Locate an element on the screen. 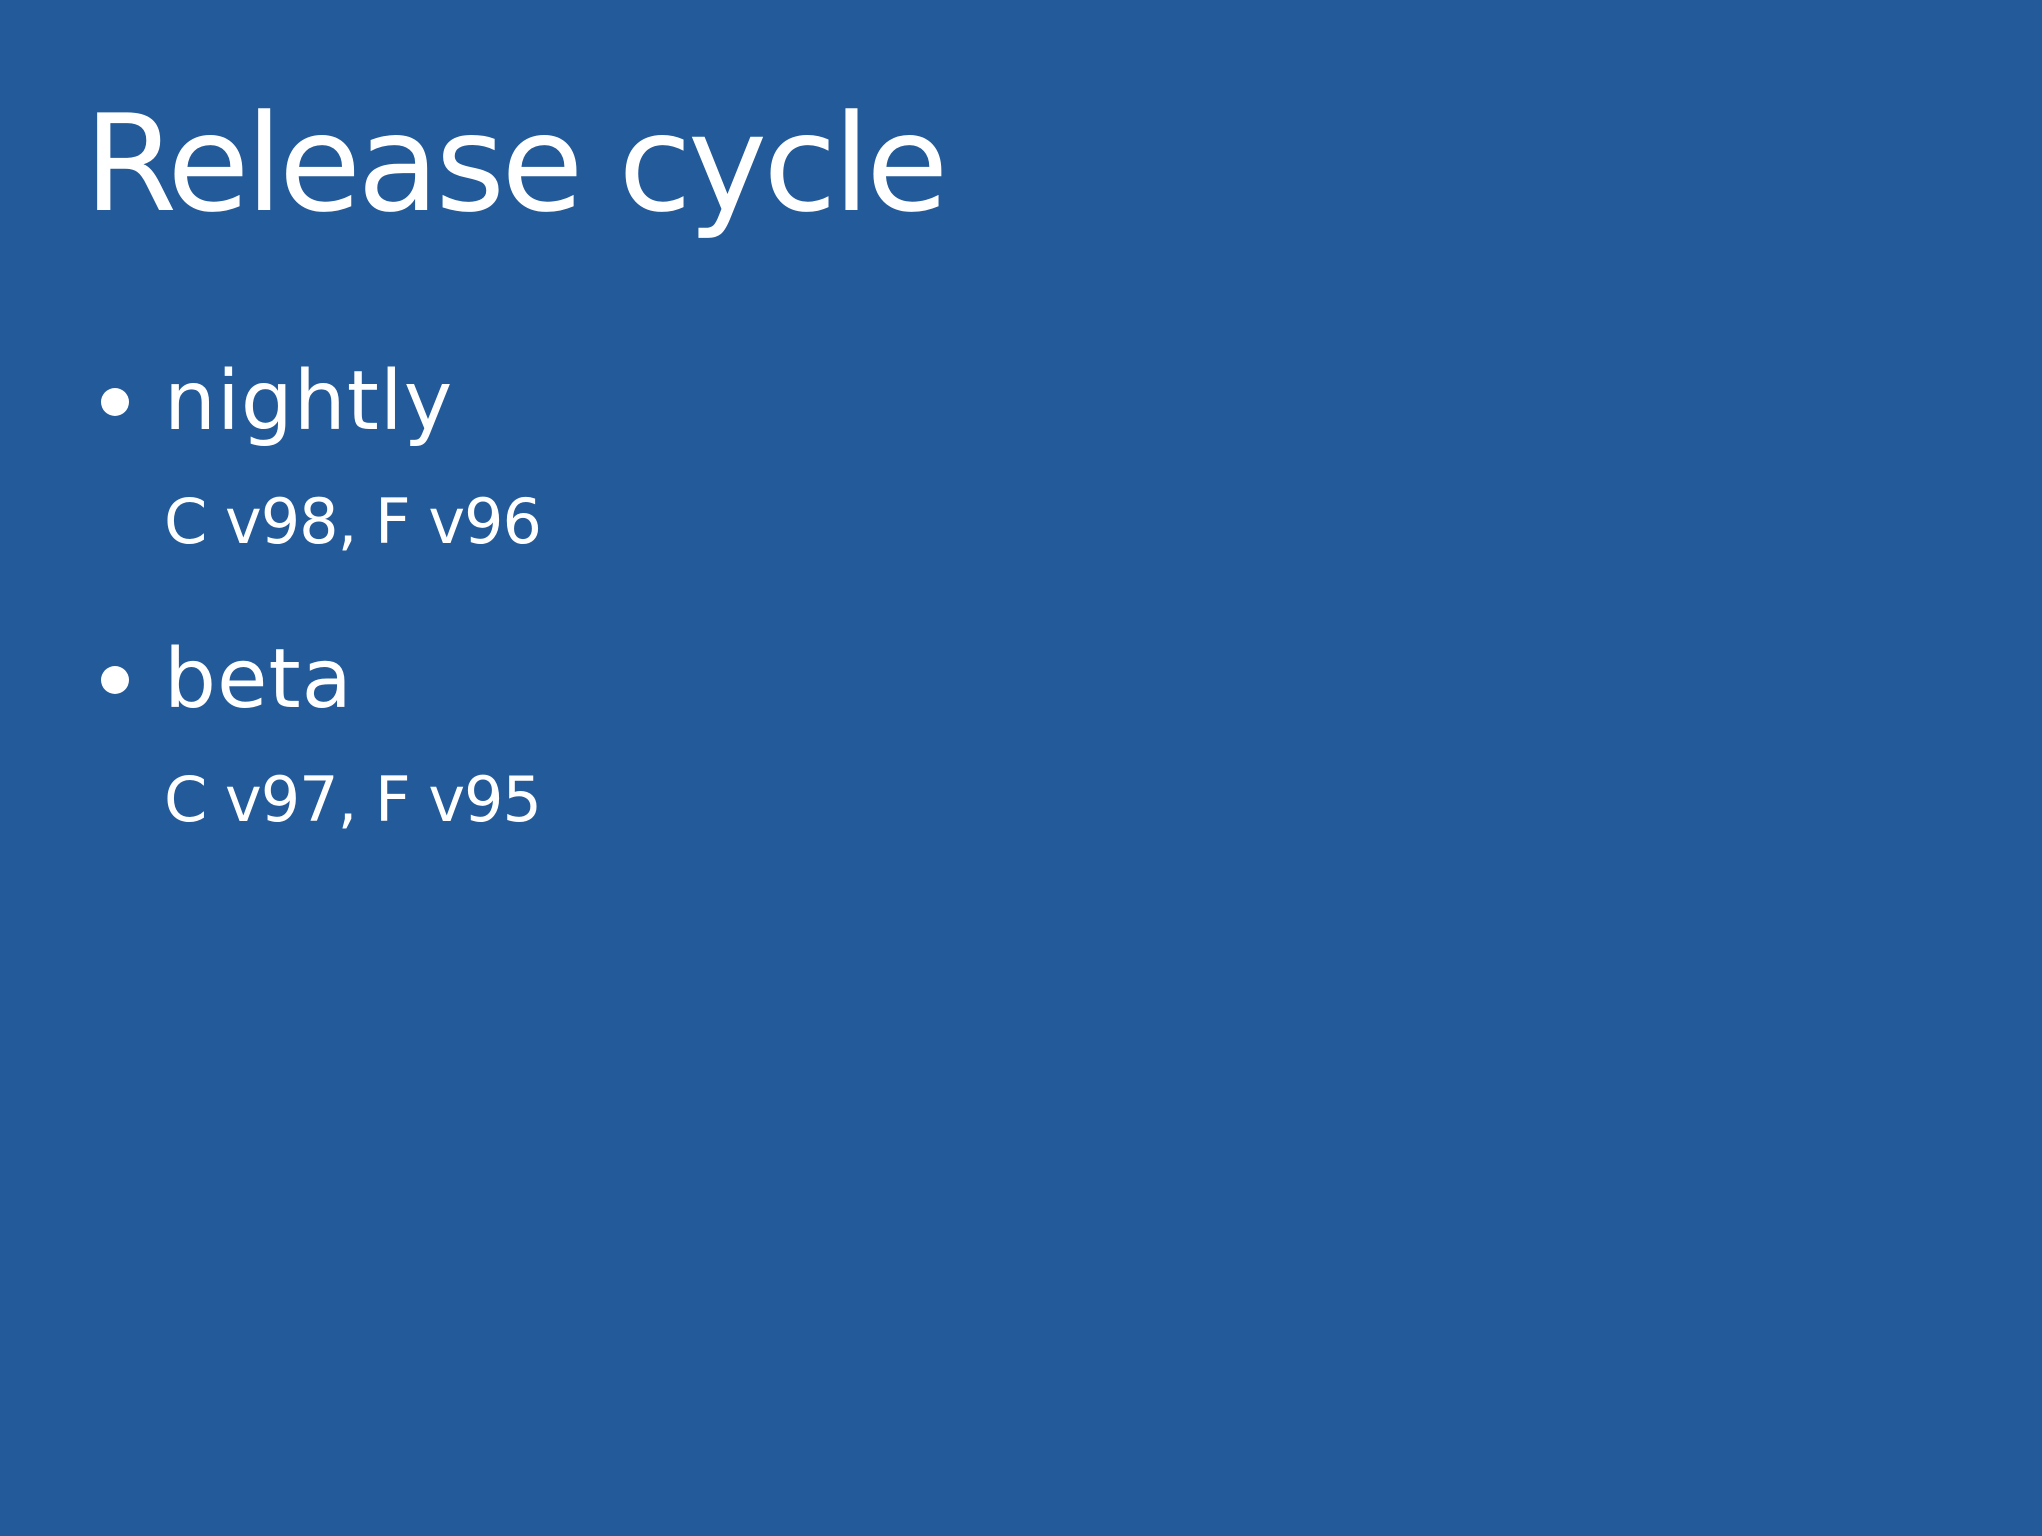  bullet-label: nightly is located at coordinates (309, 401).